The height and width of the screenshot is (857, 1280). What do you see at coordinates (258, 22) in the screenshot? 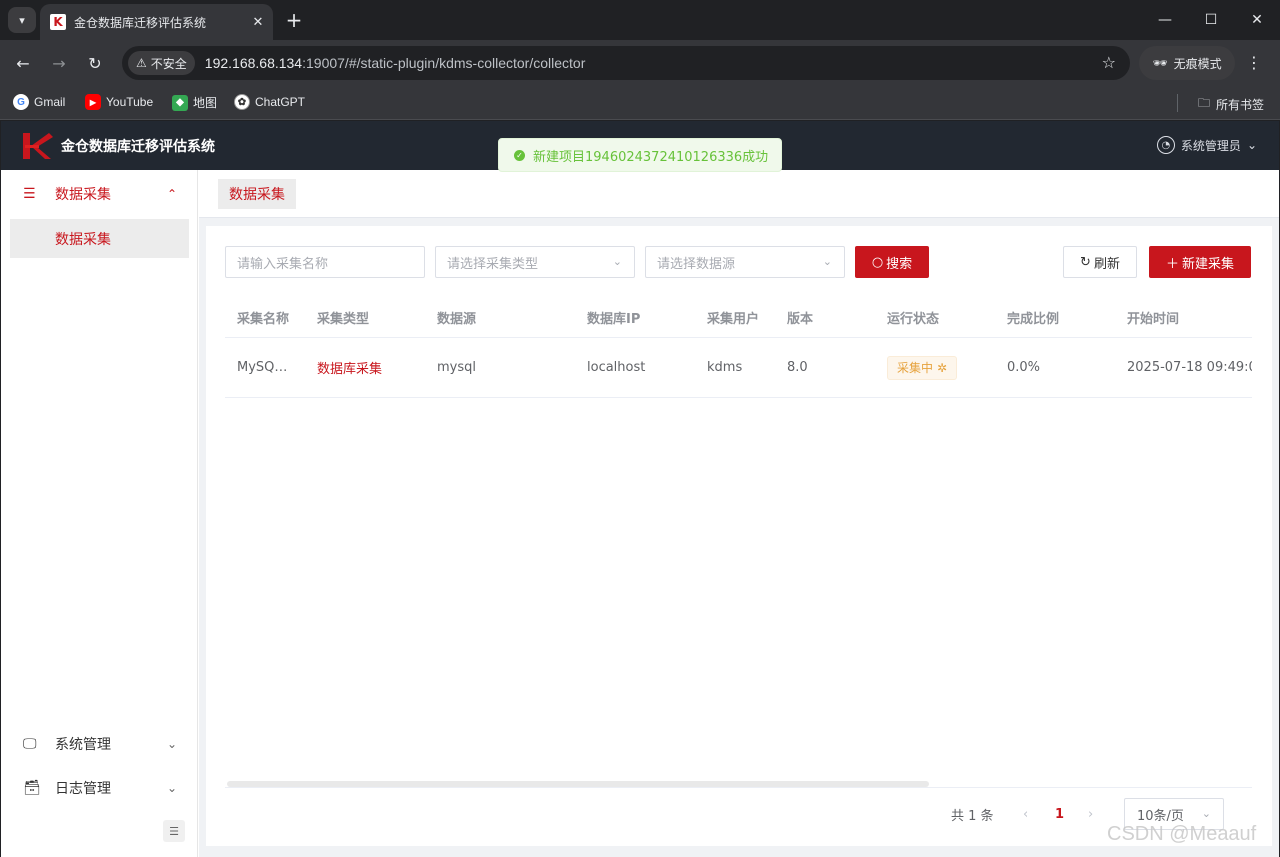
I see `tab-close-icon: ✕` at bounding box center [258, 22].